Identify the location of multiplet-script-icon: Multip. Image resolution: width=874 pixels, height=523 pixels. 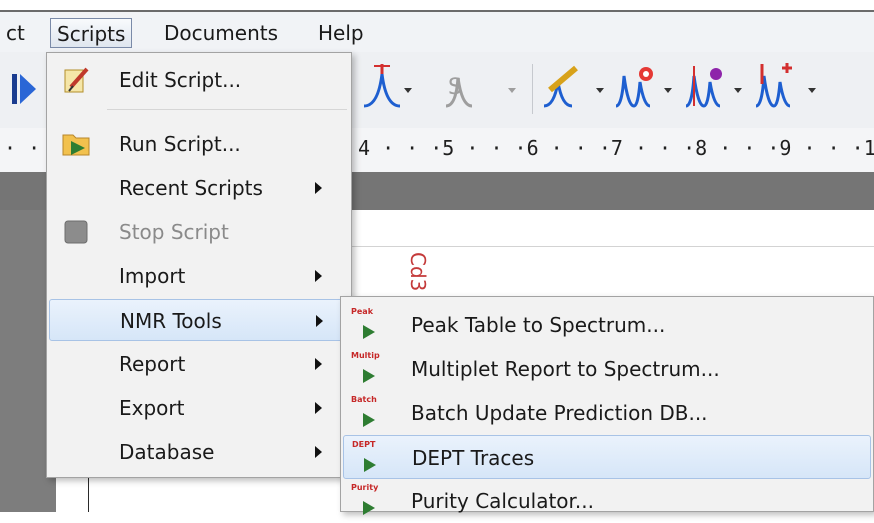
(369, 369).